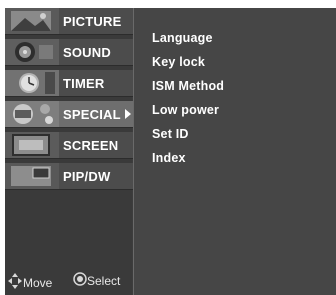 The image size is (336, 295). I want to click on special-icon, so click(32, 114).